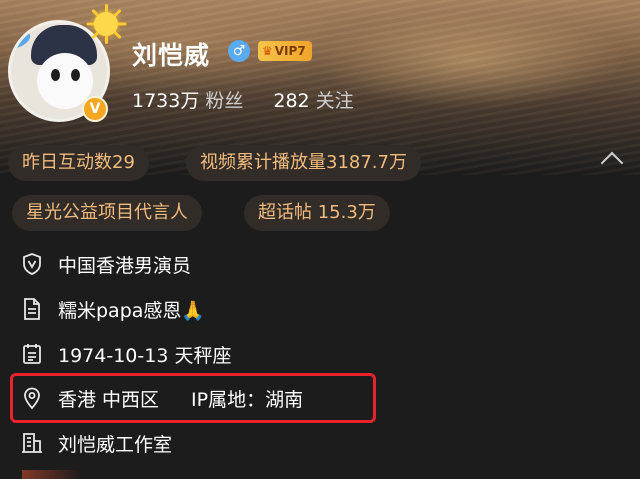 This screenshot has height=479, width=640. What do you see at coordinates (125, 265) in the screenshot?
I see `occupation-text: 中国香港男演员` at bounding box center [125, 265].